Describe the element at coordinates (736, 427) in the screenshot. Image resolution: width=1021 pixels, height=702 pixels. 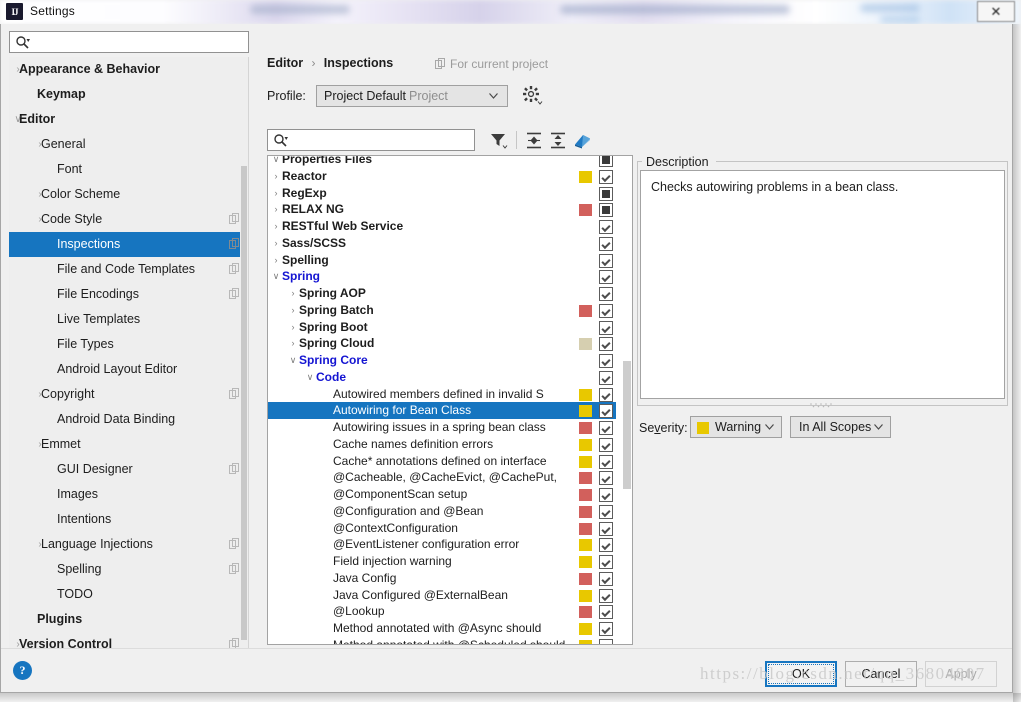
I see `severity-select: Warning` at that location.